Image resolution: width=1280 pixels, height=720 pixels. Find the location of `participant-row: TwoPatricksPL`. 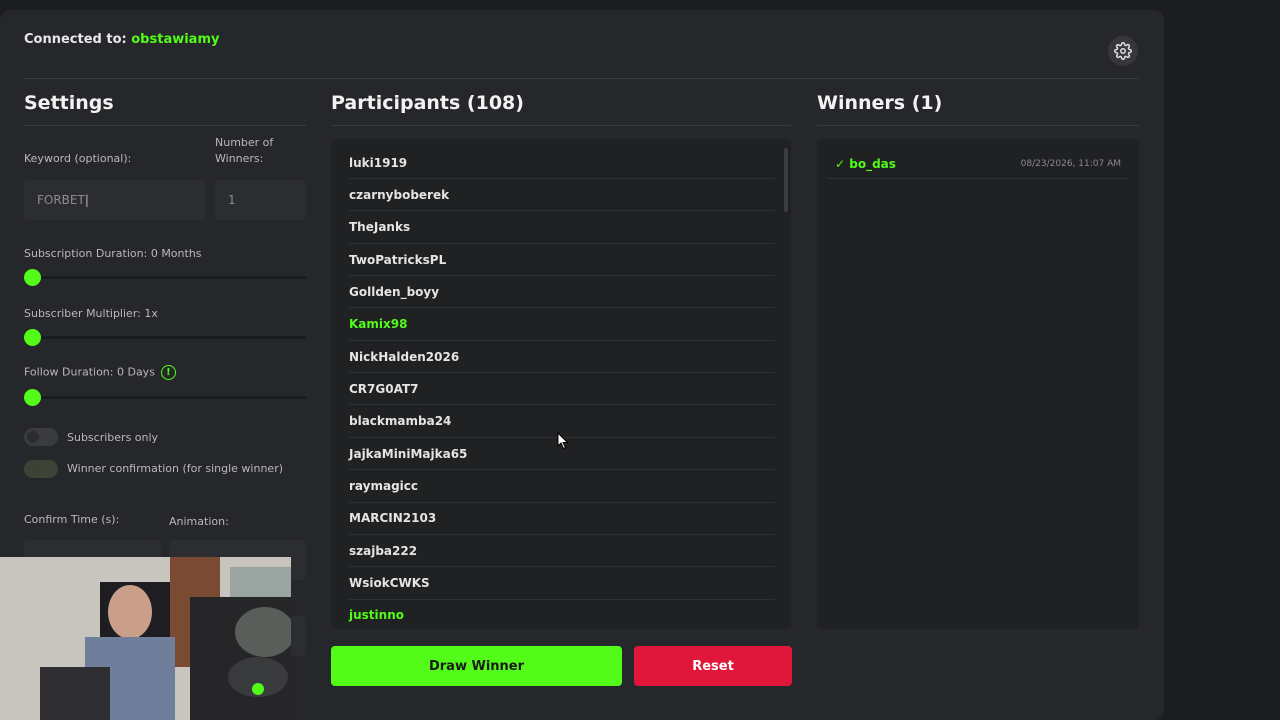

participant-row: TwoPatricksPL is located at coordinates (562, 260).